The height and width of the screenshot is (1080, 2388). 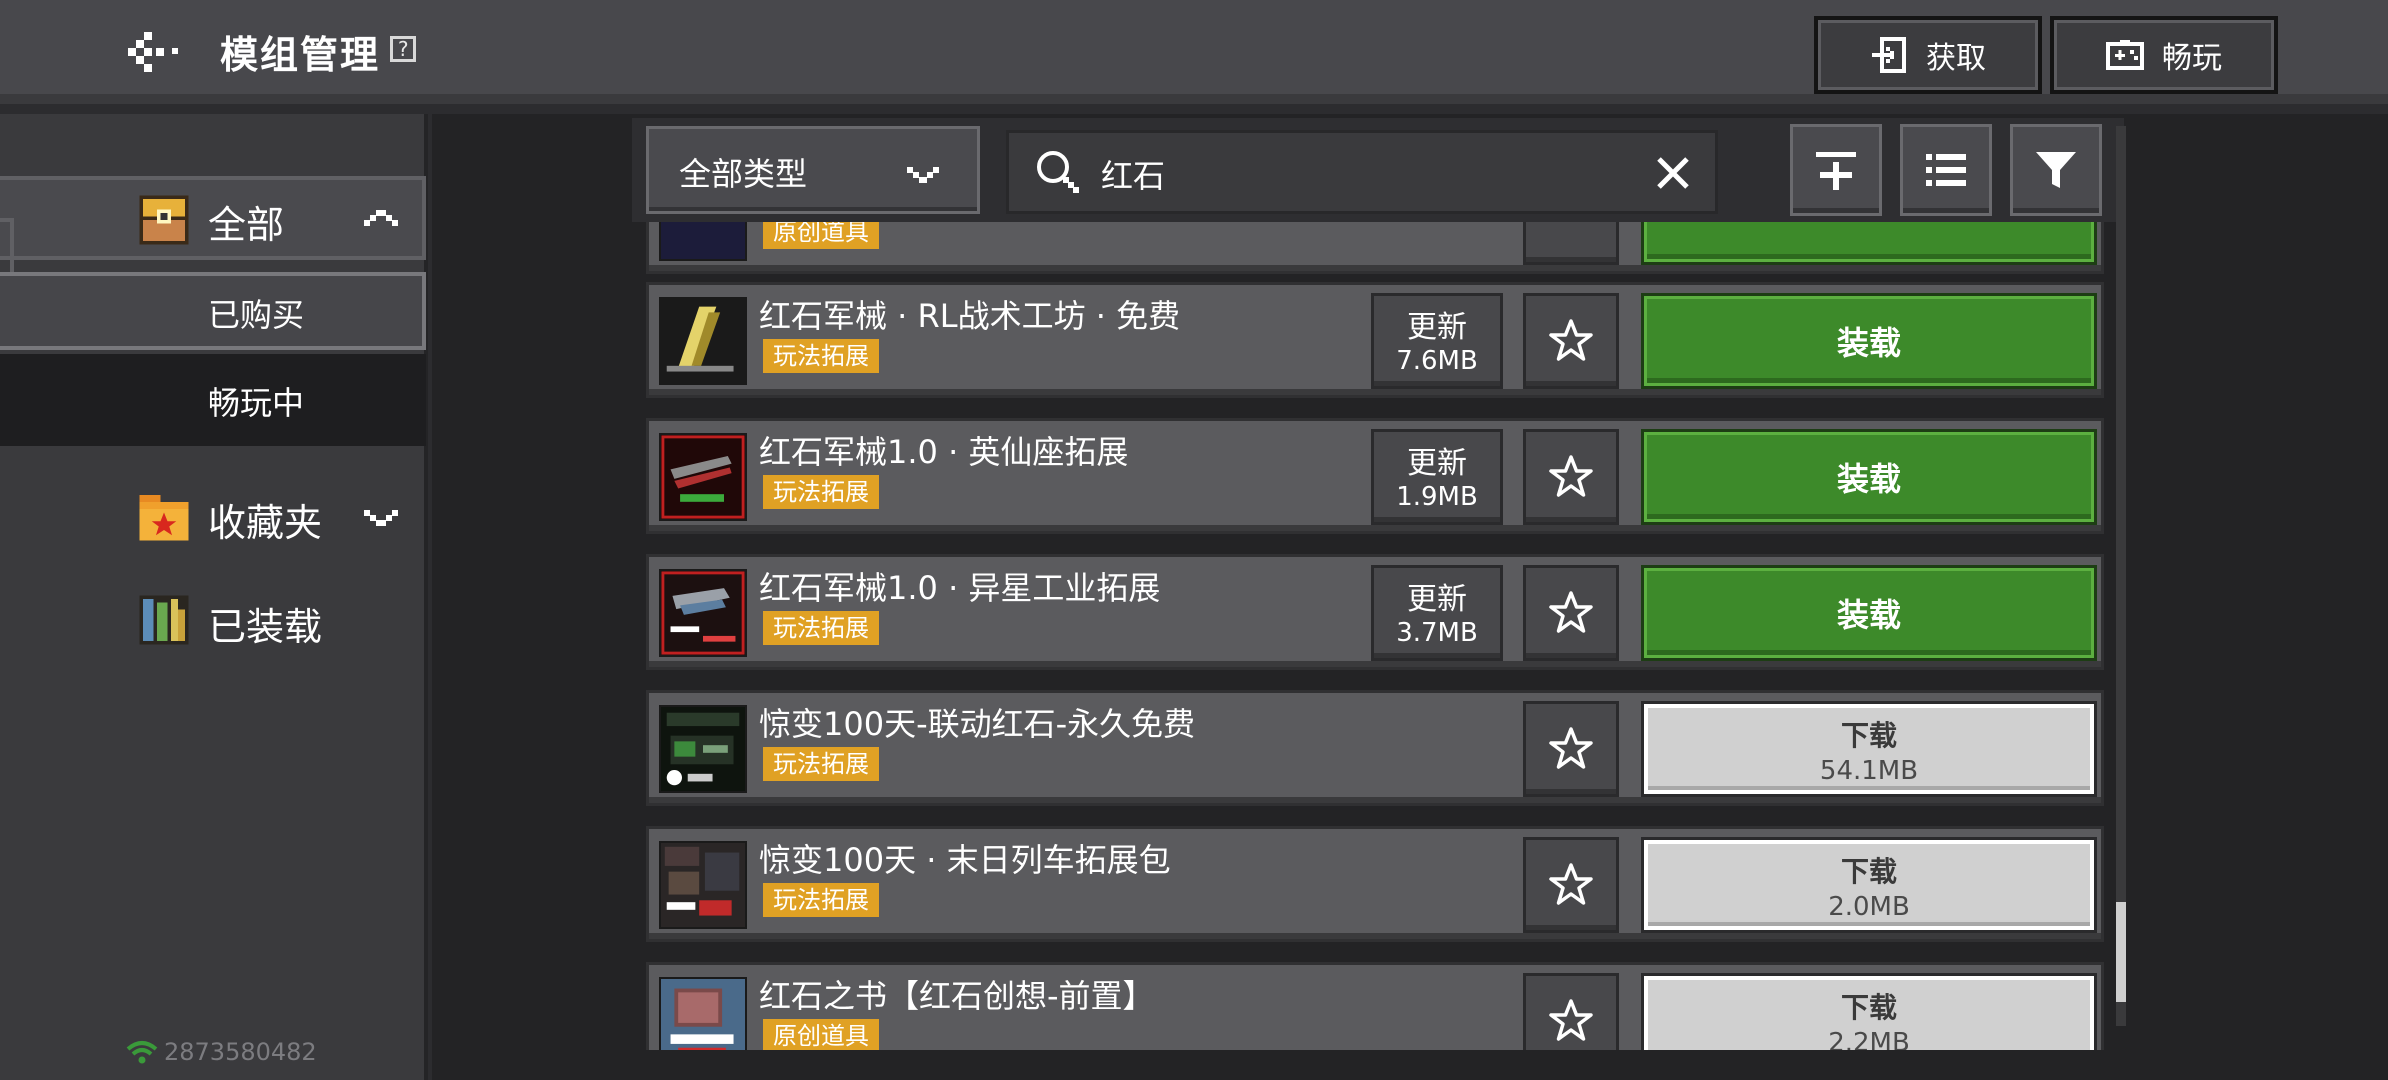 I want to click on download-size: 2.0MB, so click(x=1869, y=907).